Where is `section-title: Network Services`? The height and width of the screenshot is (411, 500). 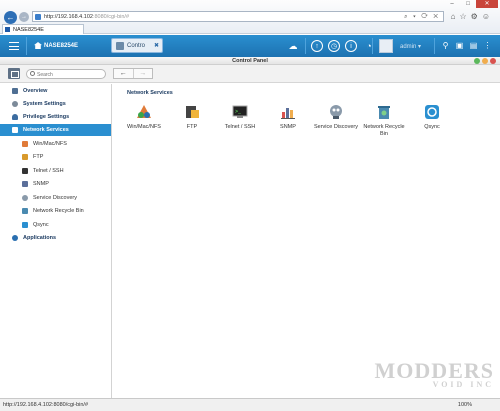
section-title: Network Services is located at coordinates (150, 93).